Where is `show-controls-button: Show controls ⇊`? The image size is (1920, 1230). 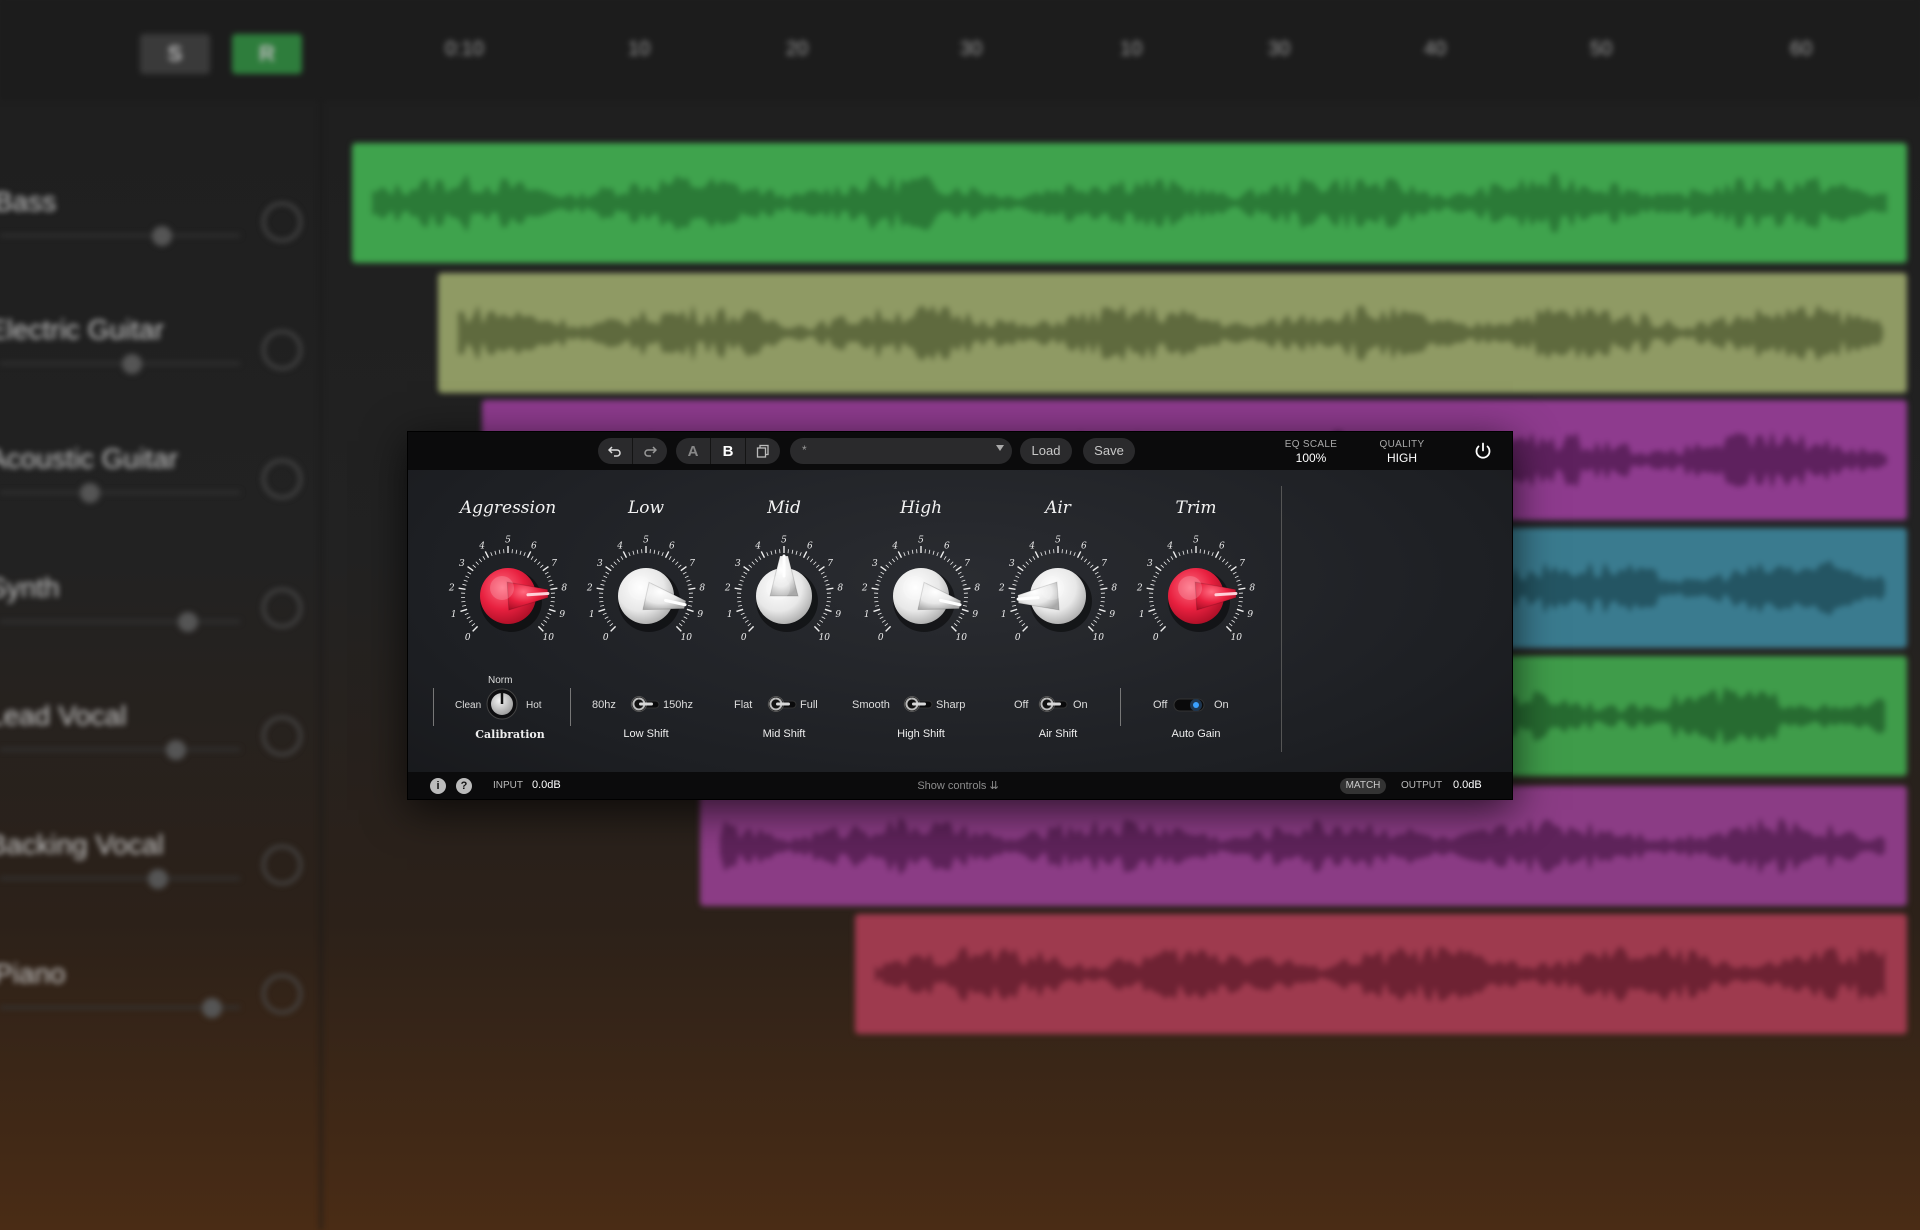
show-controls-button: Show controls ⇊ is located at coordinates (958, 785).